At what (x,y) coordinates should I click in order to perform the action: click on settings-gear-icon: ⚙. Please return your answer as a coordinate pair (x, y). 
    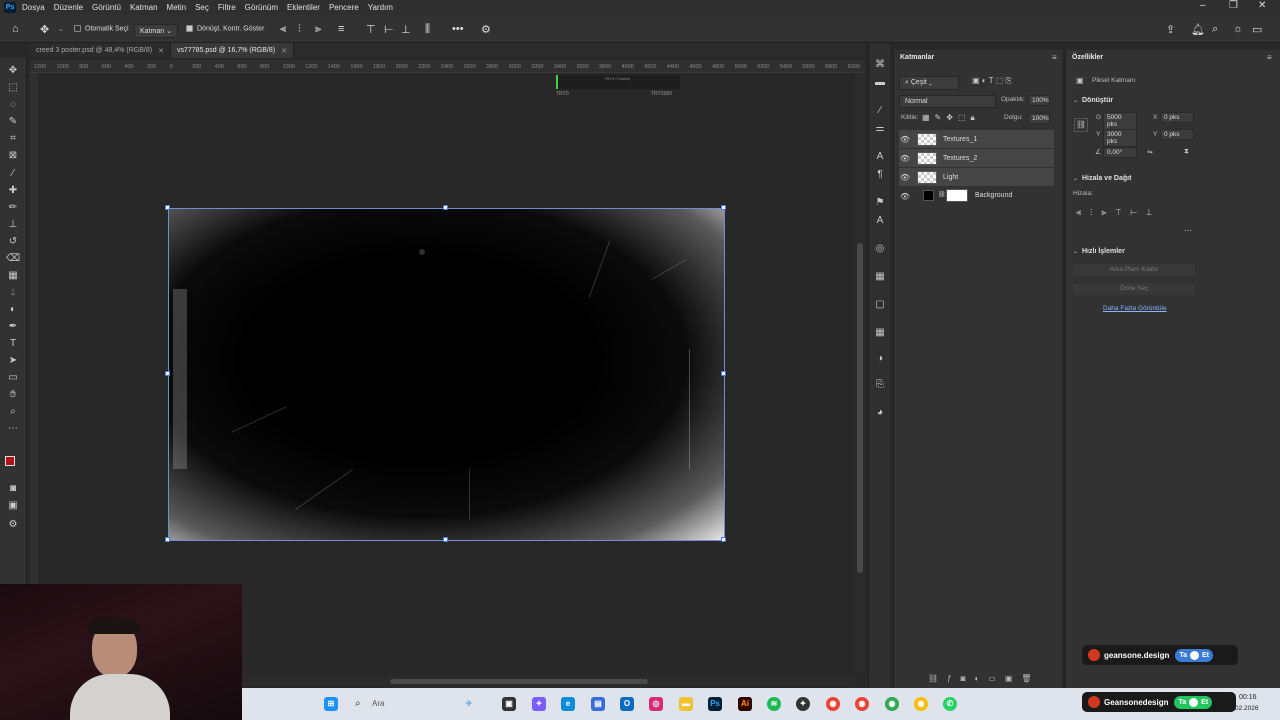
    Looking at the image, I should click on (486, 29).